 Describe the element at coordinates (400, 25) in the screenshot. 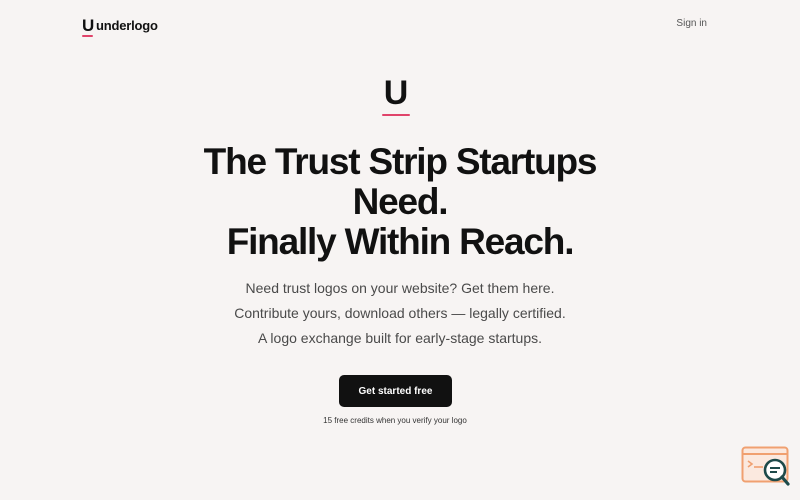

I see `top-nav: U underlogo Sign in` at that location.